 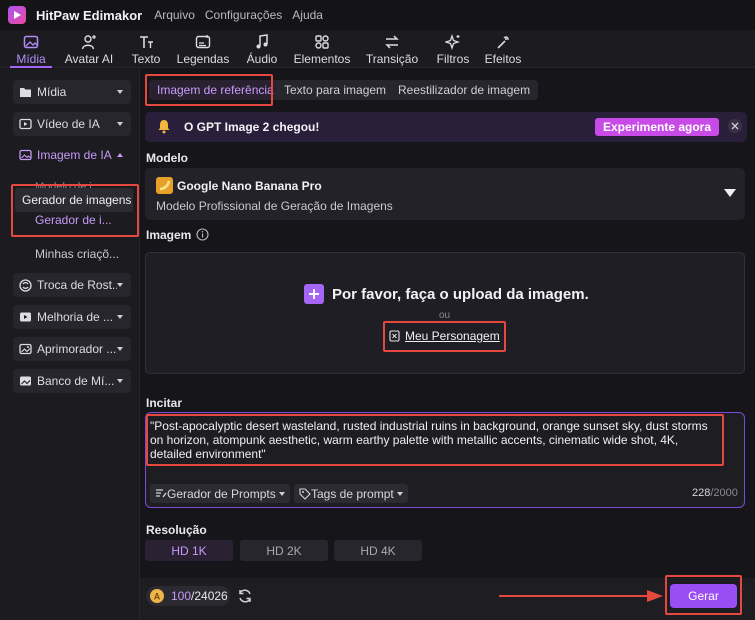 I want to click on transition-icon, so click(x=392, y=42).